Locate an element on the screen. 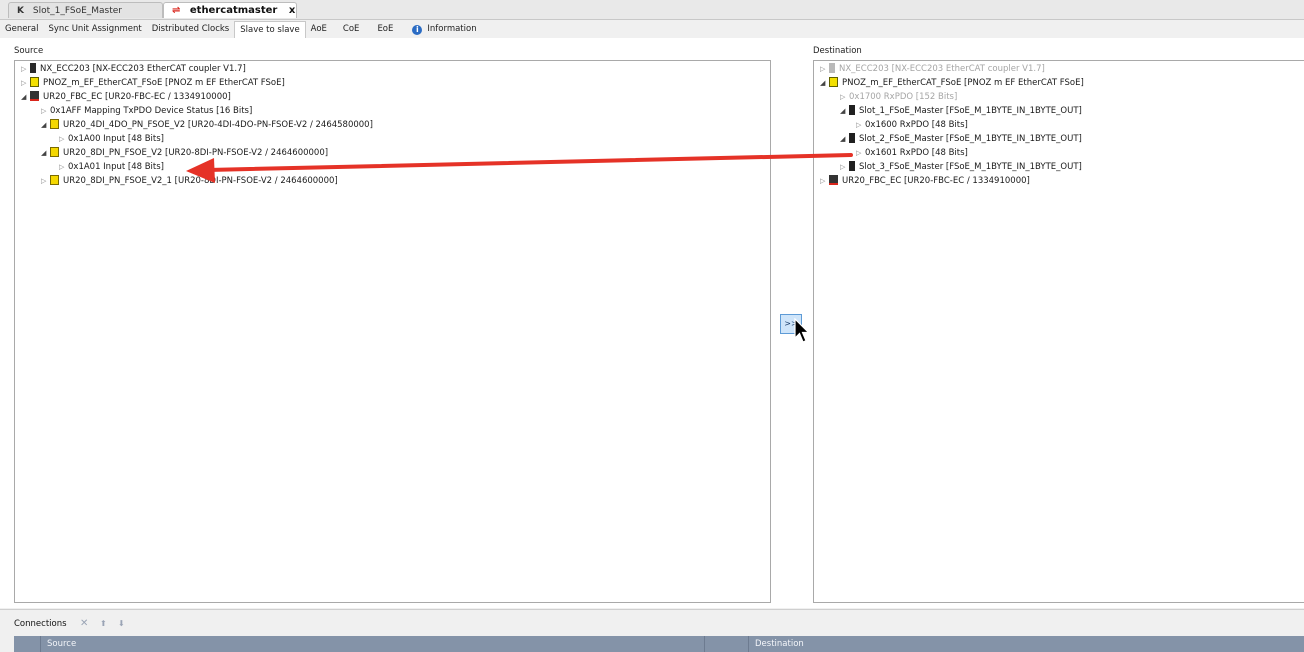  tree-item-label: 0x1A00 Input [48 Bits] is located at coordinates (116, 139).